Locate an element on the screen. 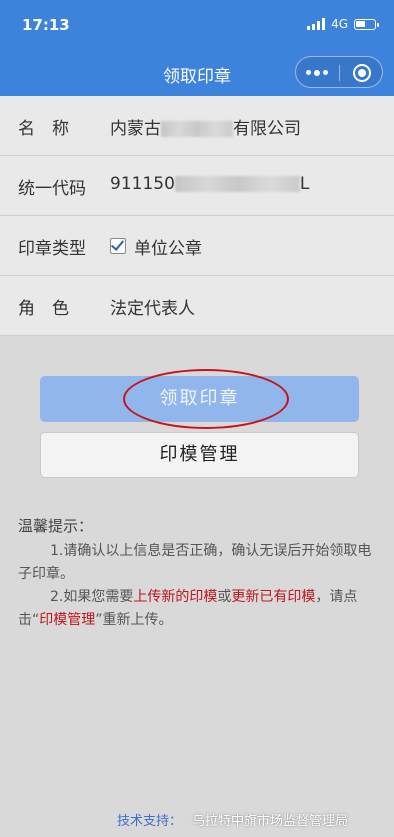  red-circle-annotation is located at coordinates (206, 399).